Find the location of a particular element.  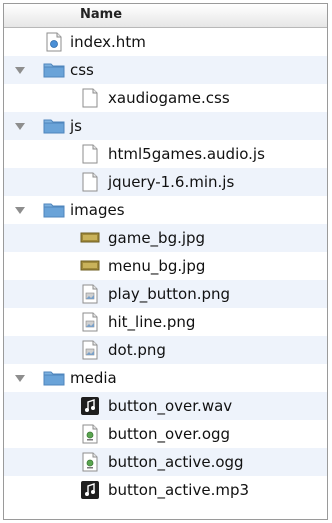

item-label: index.htm is located at coordinates (108, 42).